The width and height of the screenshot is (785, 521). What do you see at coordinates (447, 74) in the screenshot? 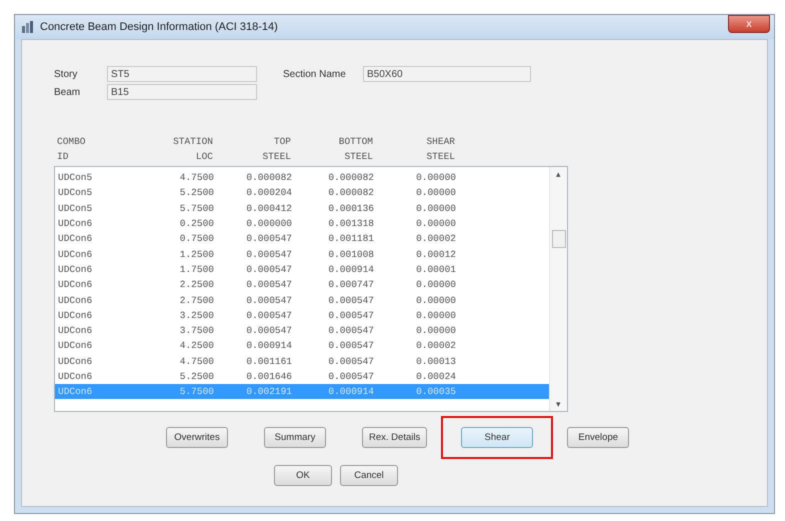
I see `text-field: B50X60` at bounding box center [447, 74].